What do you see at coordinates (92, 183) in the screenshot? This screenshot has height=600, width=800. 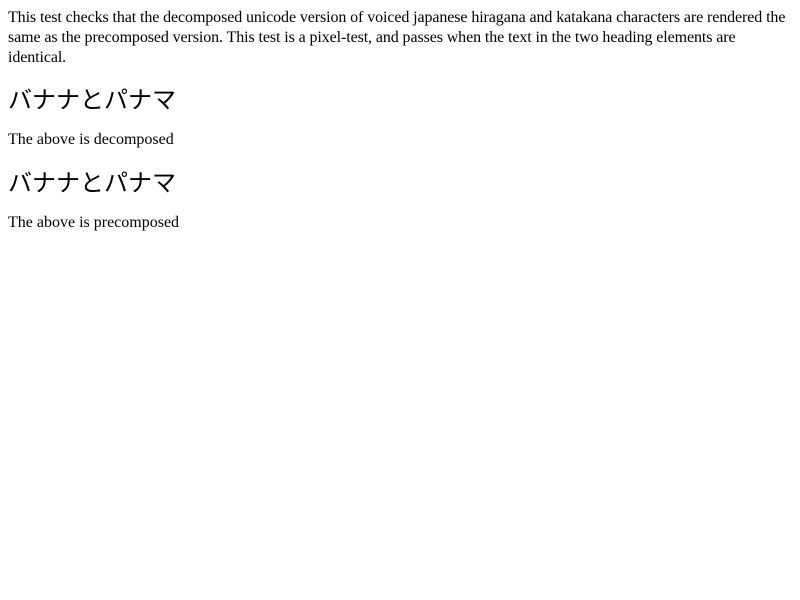 I see `precomposed-heading: バナナとパナマ` at bounding box center [92, 183].